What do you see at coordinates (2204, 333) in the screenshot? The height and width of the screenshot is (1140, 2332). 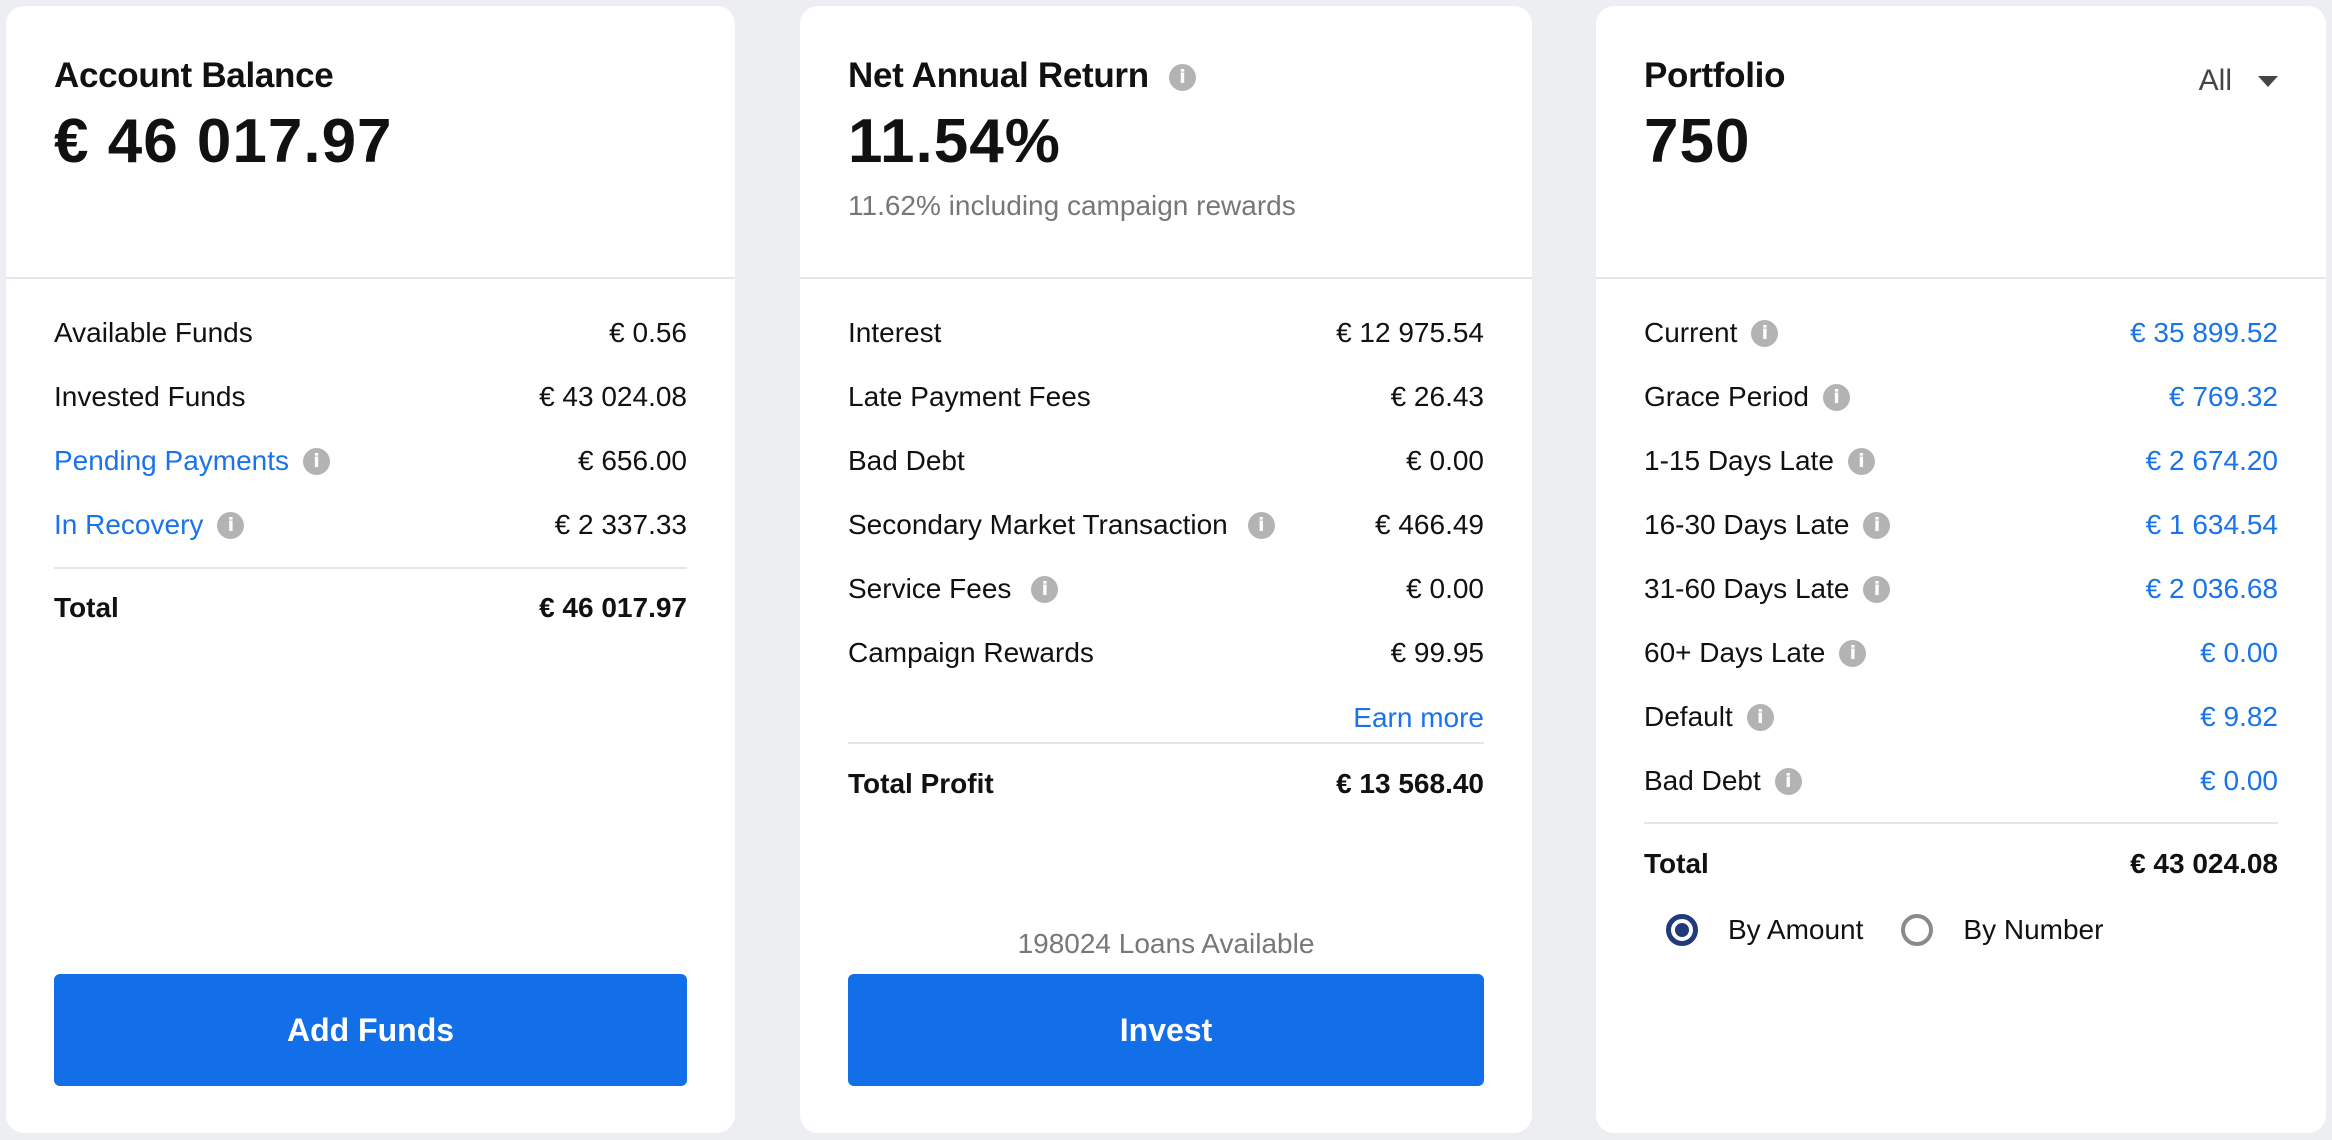 I see `row-value-link: € 35 899.52` at bounding box center [2204, 333].